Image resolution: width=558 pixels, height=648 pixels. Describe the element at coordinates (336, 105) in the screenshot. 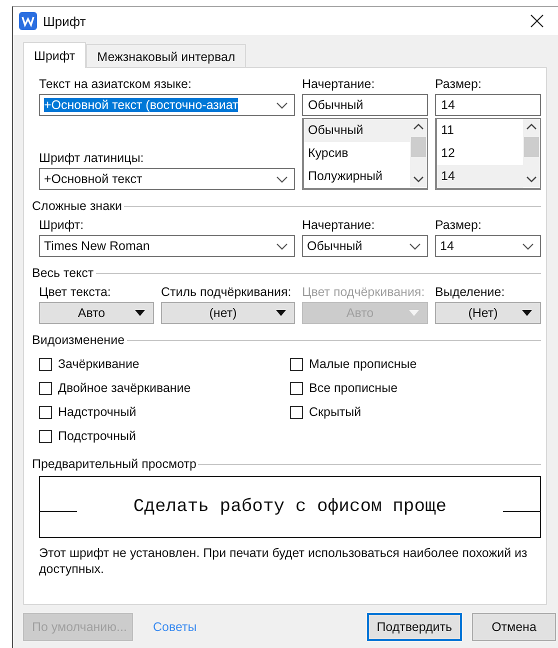

I see `field-value: Обычный` at that location.